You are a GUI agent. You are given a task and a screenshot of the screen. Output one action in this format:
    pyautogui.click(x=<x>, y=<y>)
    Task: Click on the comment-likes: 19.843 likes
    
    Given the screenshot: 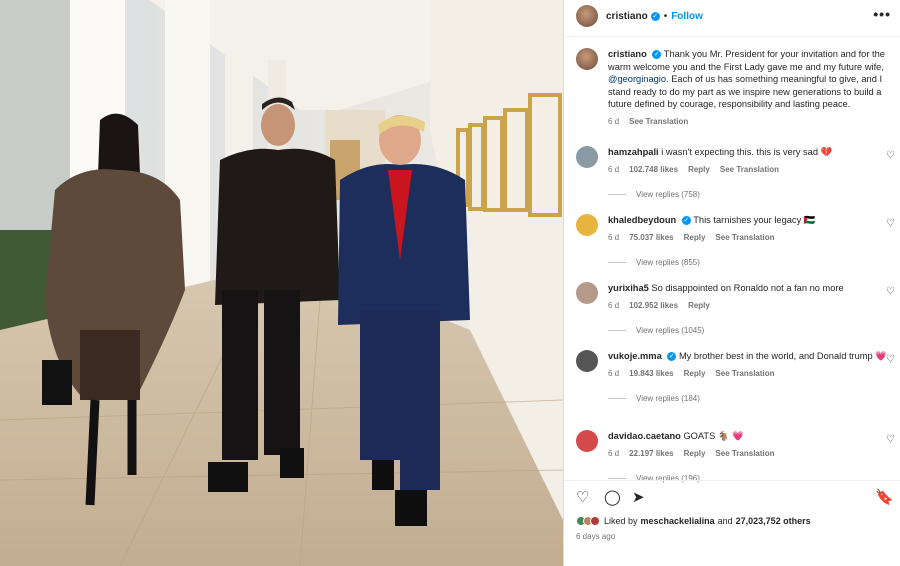 What is the action you would take?
    pyautogui.click(x=651, y=373)
    